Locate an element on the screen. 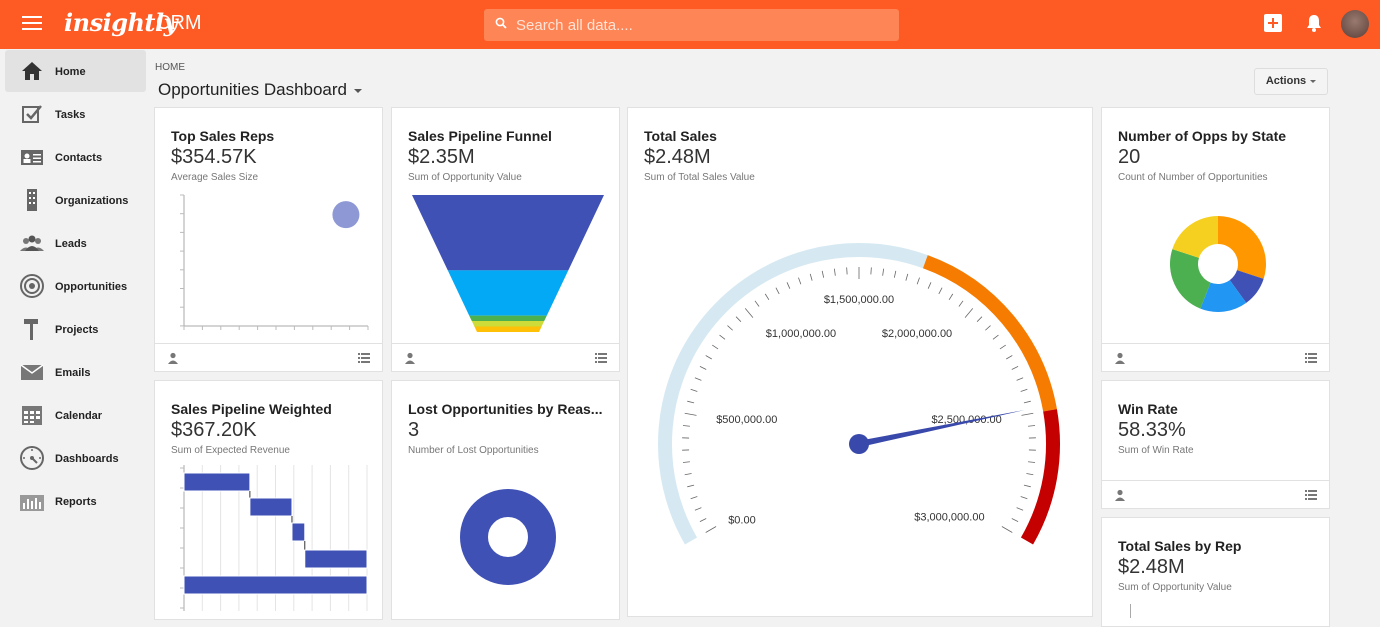 Image resolution: width=1380 pixels, height=627 pixels. gauge-tick-label: $1,500,000.00 is located at coordinates (859, 300).